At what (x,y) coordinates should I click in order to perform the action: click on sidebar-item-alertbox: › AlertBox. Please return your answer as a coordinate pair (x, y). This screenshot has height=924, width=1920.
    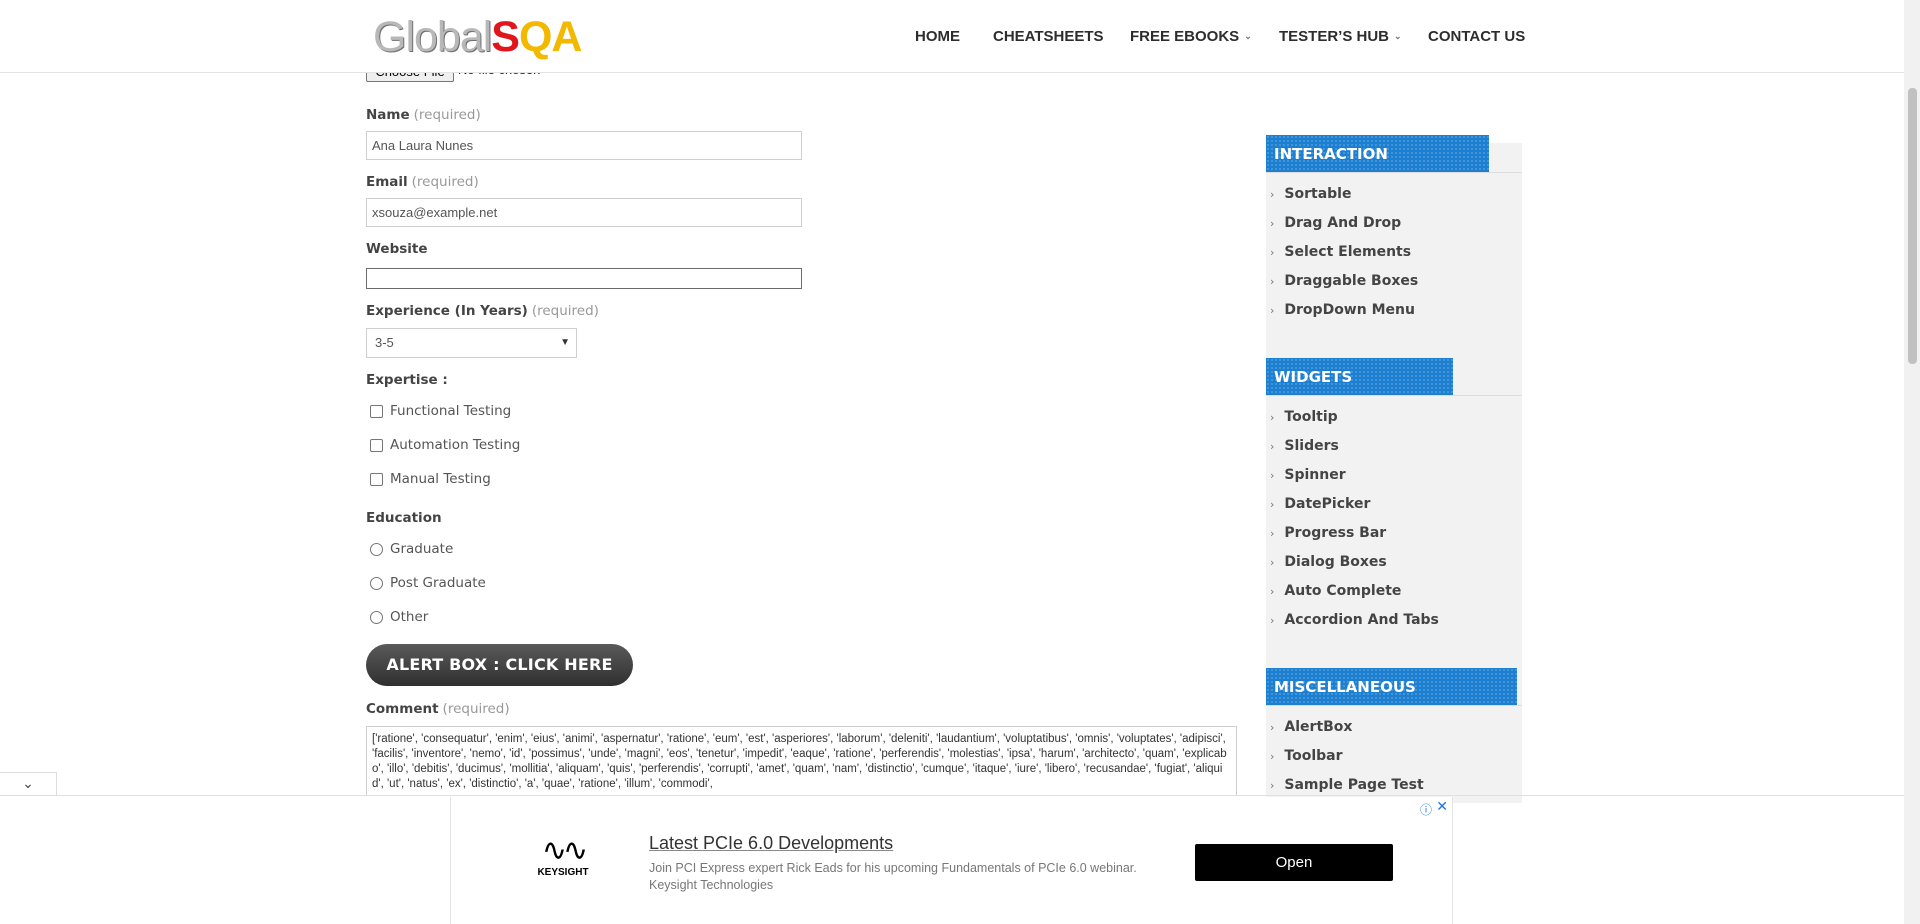
    Looking at the image, I should click on (1311, 727).